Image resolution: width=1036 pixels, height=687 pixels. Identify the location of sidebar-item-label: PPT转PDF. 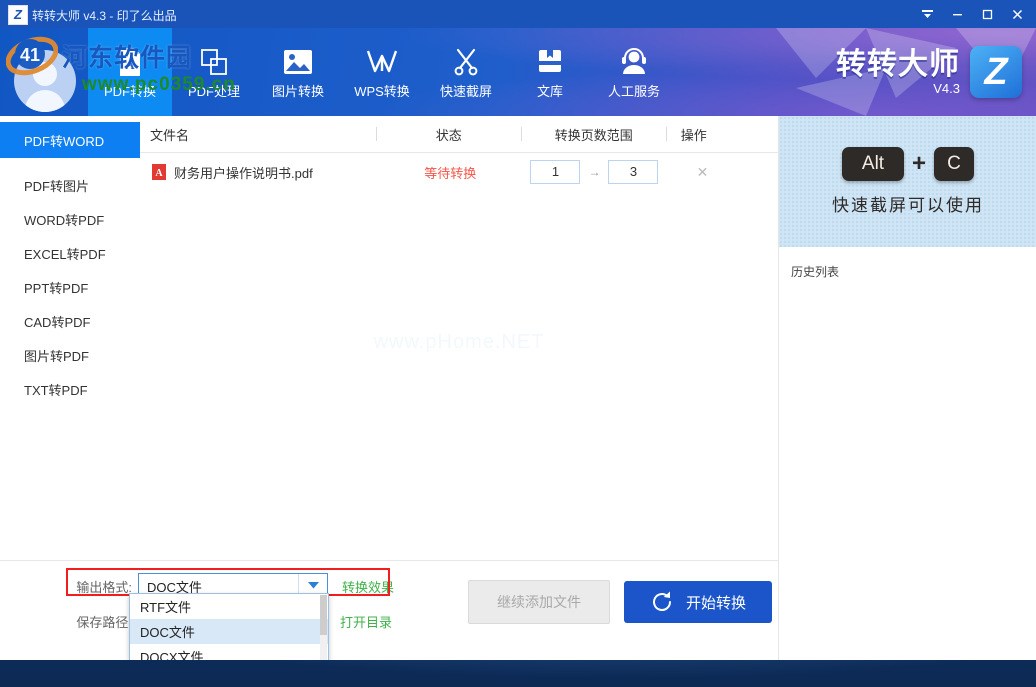
(56, 288).